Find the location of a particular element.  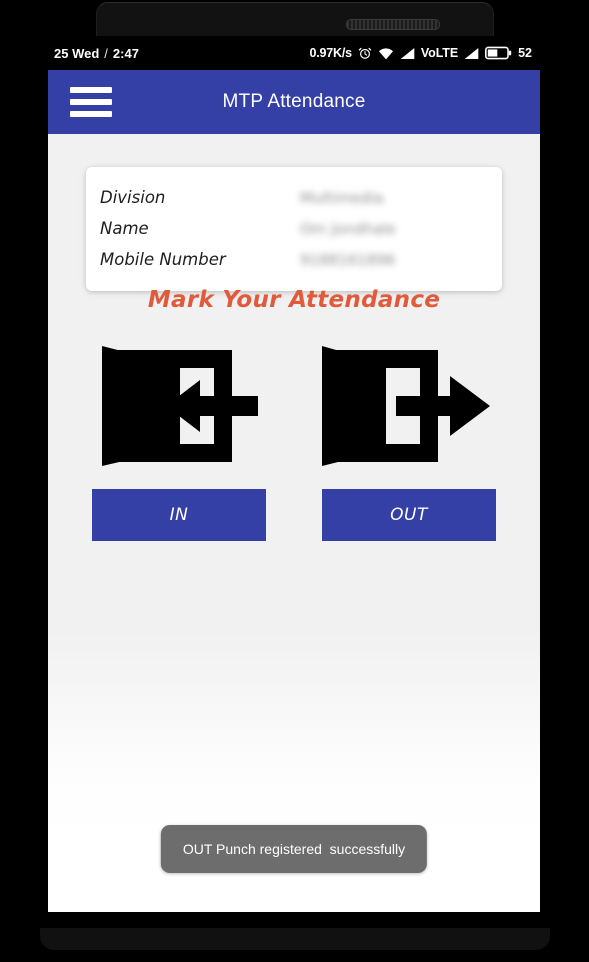

app-bar: MTP Attendance is located at coordinates (294, 102).